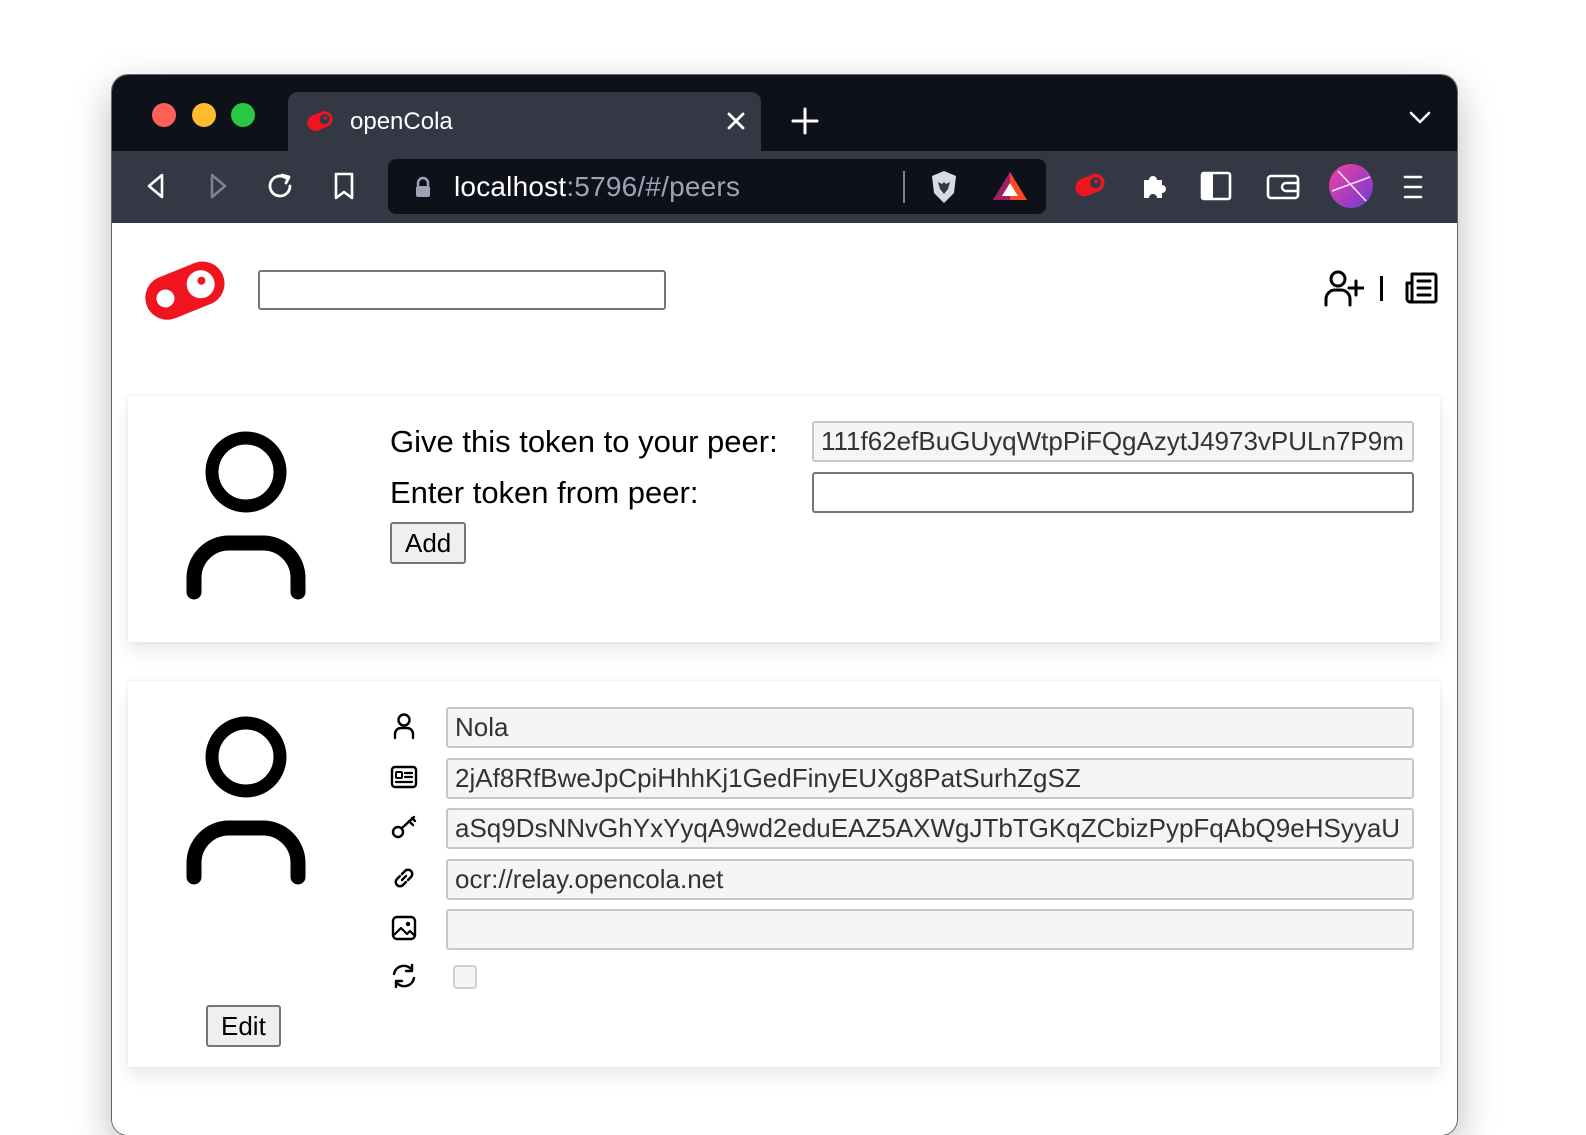  What do you see at coordinates (944, 189) in the screenshot?
I see `brave-shields-icon` at bounding box center [944, 189].